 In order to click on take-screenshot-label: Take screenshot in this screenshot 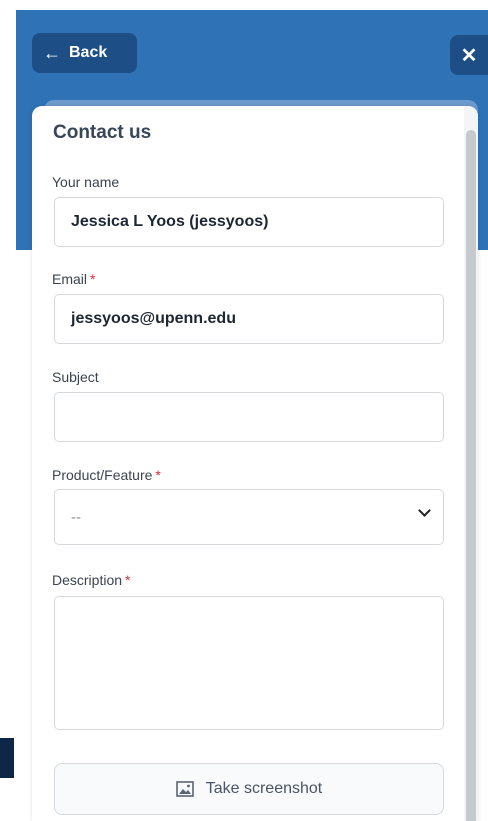, I will do `click(264, 788)`.